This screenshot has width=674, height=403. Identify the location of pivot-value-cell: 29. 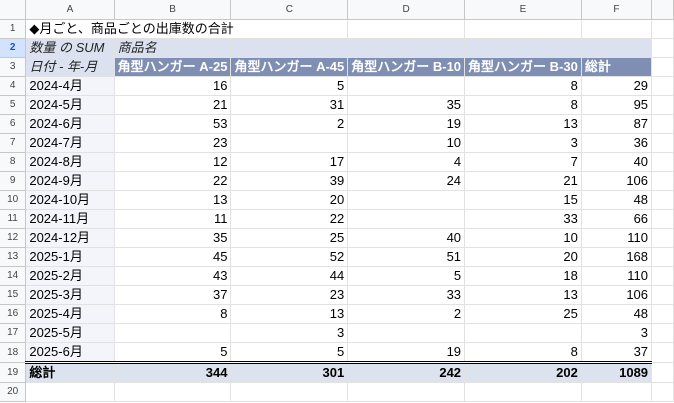
(617, 86).